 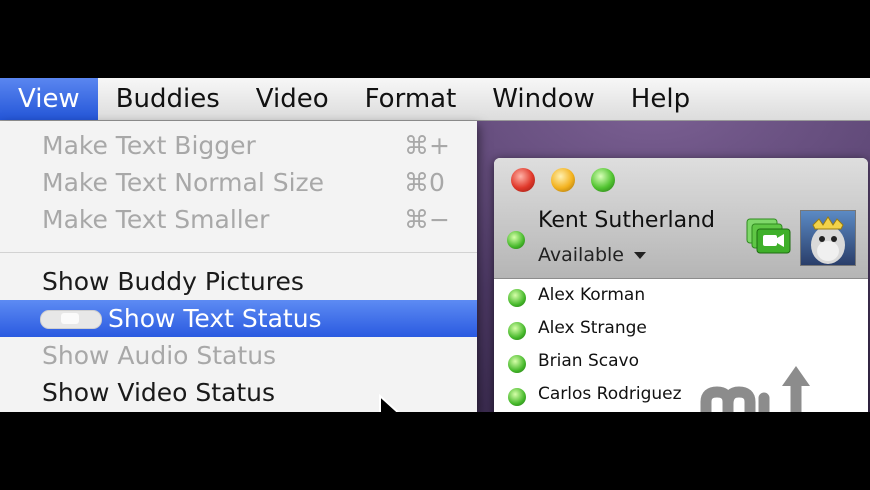 What do you see at coordinates (71, 319) in the screenshot?
I see `status-pill-icon` at bounding box center [71, 319].